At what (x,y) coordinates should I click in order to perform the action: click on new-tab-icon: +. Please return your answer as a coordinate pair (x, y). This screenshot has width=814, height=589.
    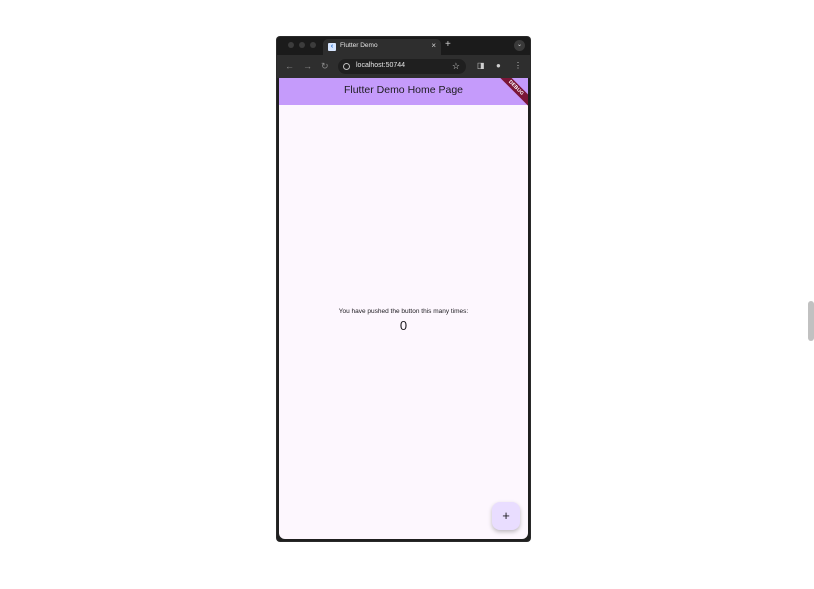
    Looking at the image, I should click on (448, 45).